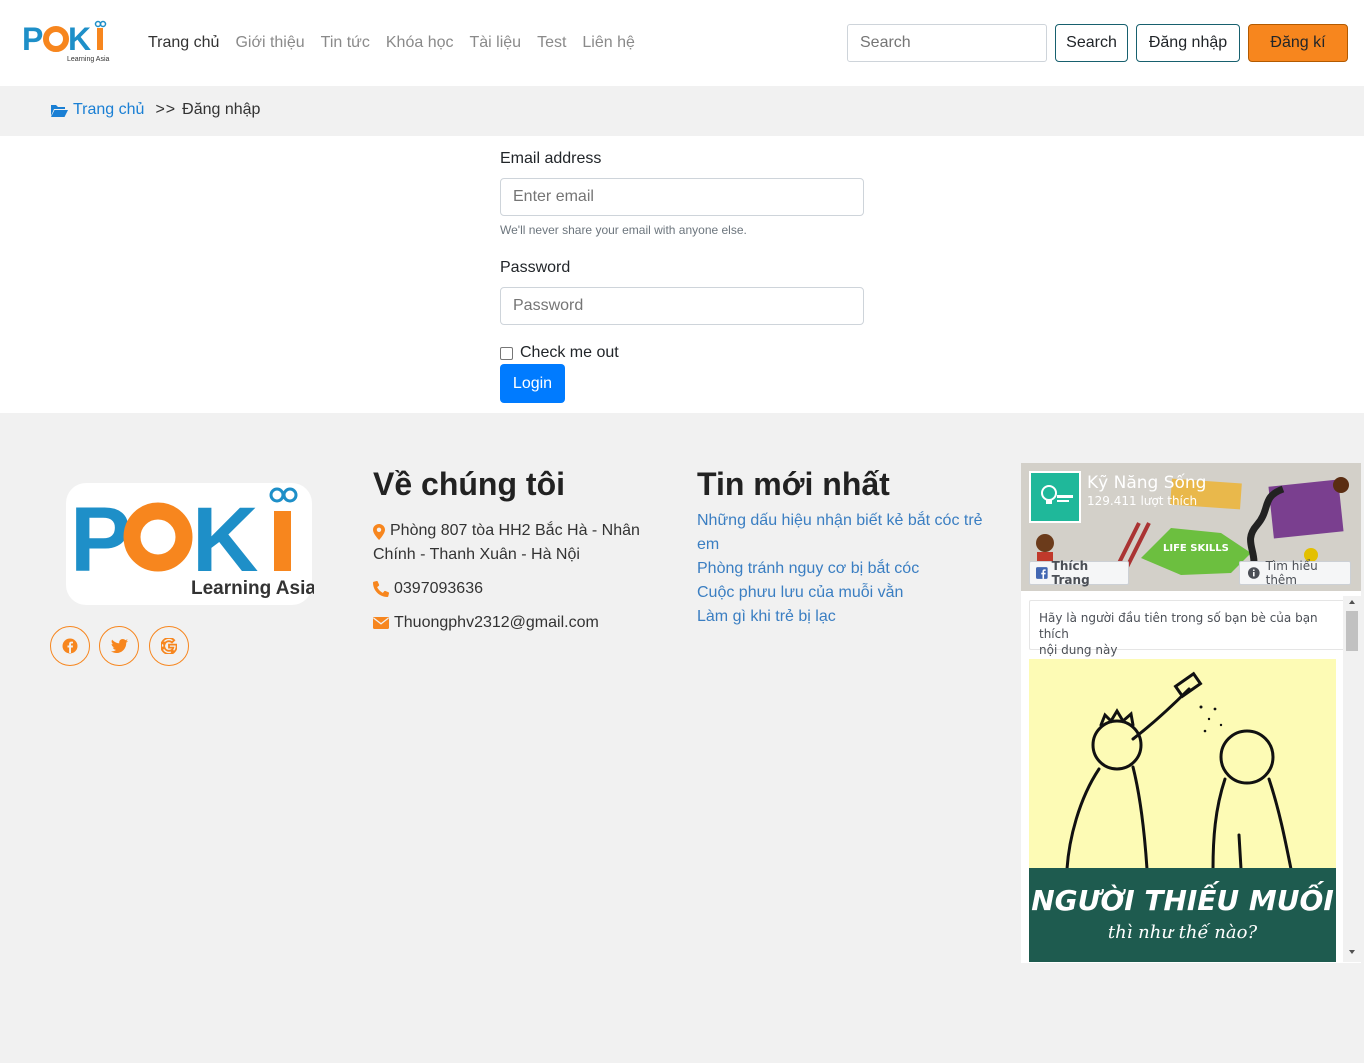 The height and width of the screenshot is (1063, 1364). I want to click on lightbulb-logo-icon, so click(1057, 494).